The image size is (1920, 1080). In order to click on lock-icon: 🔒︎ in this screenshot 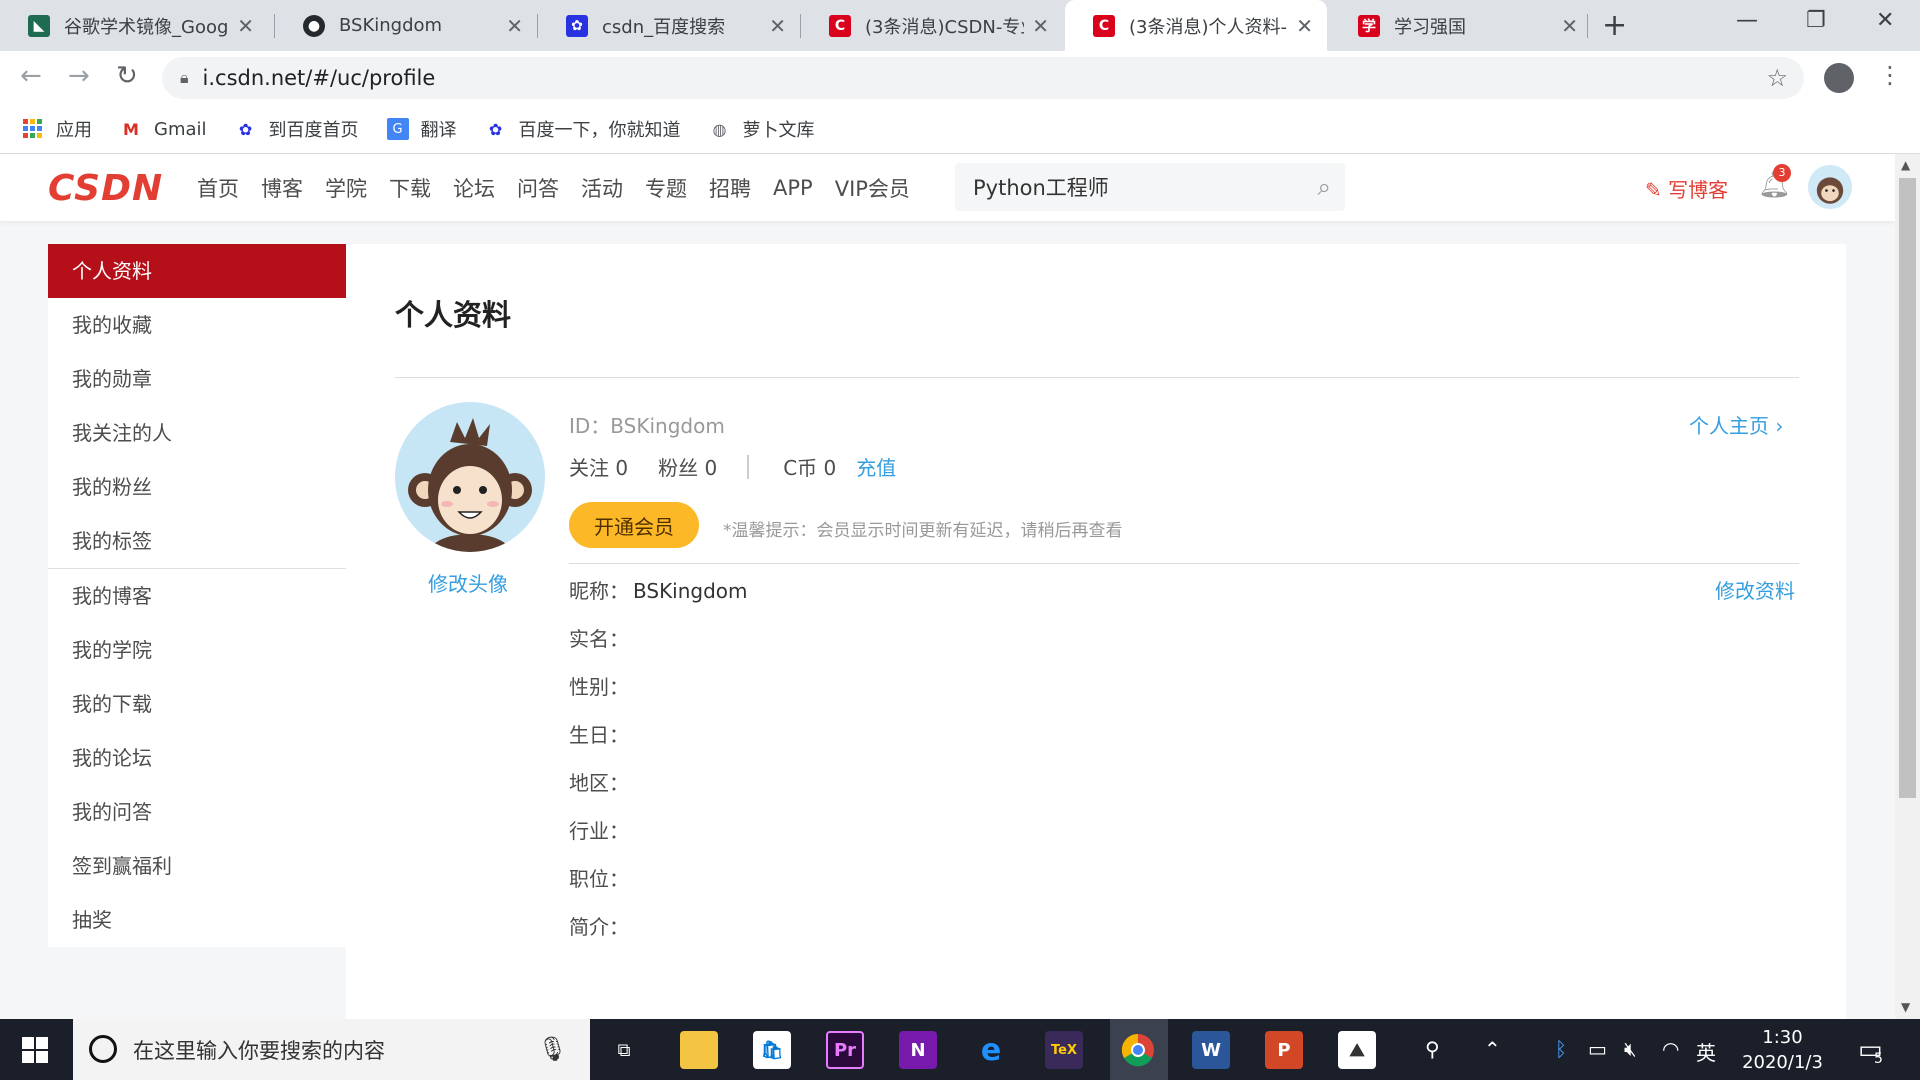, I will do `click(184, 78)`.